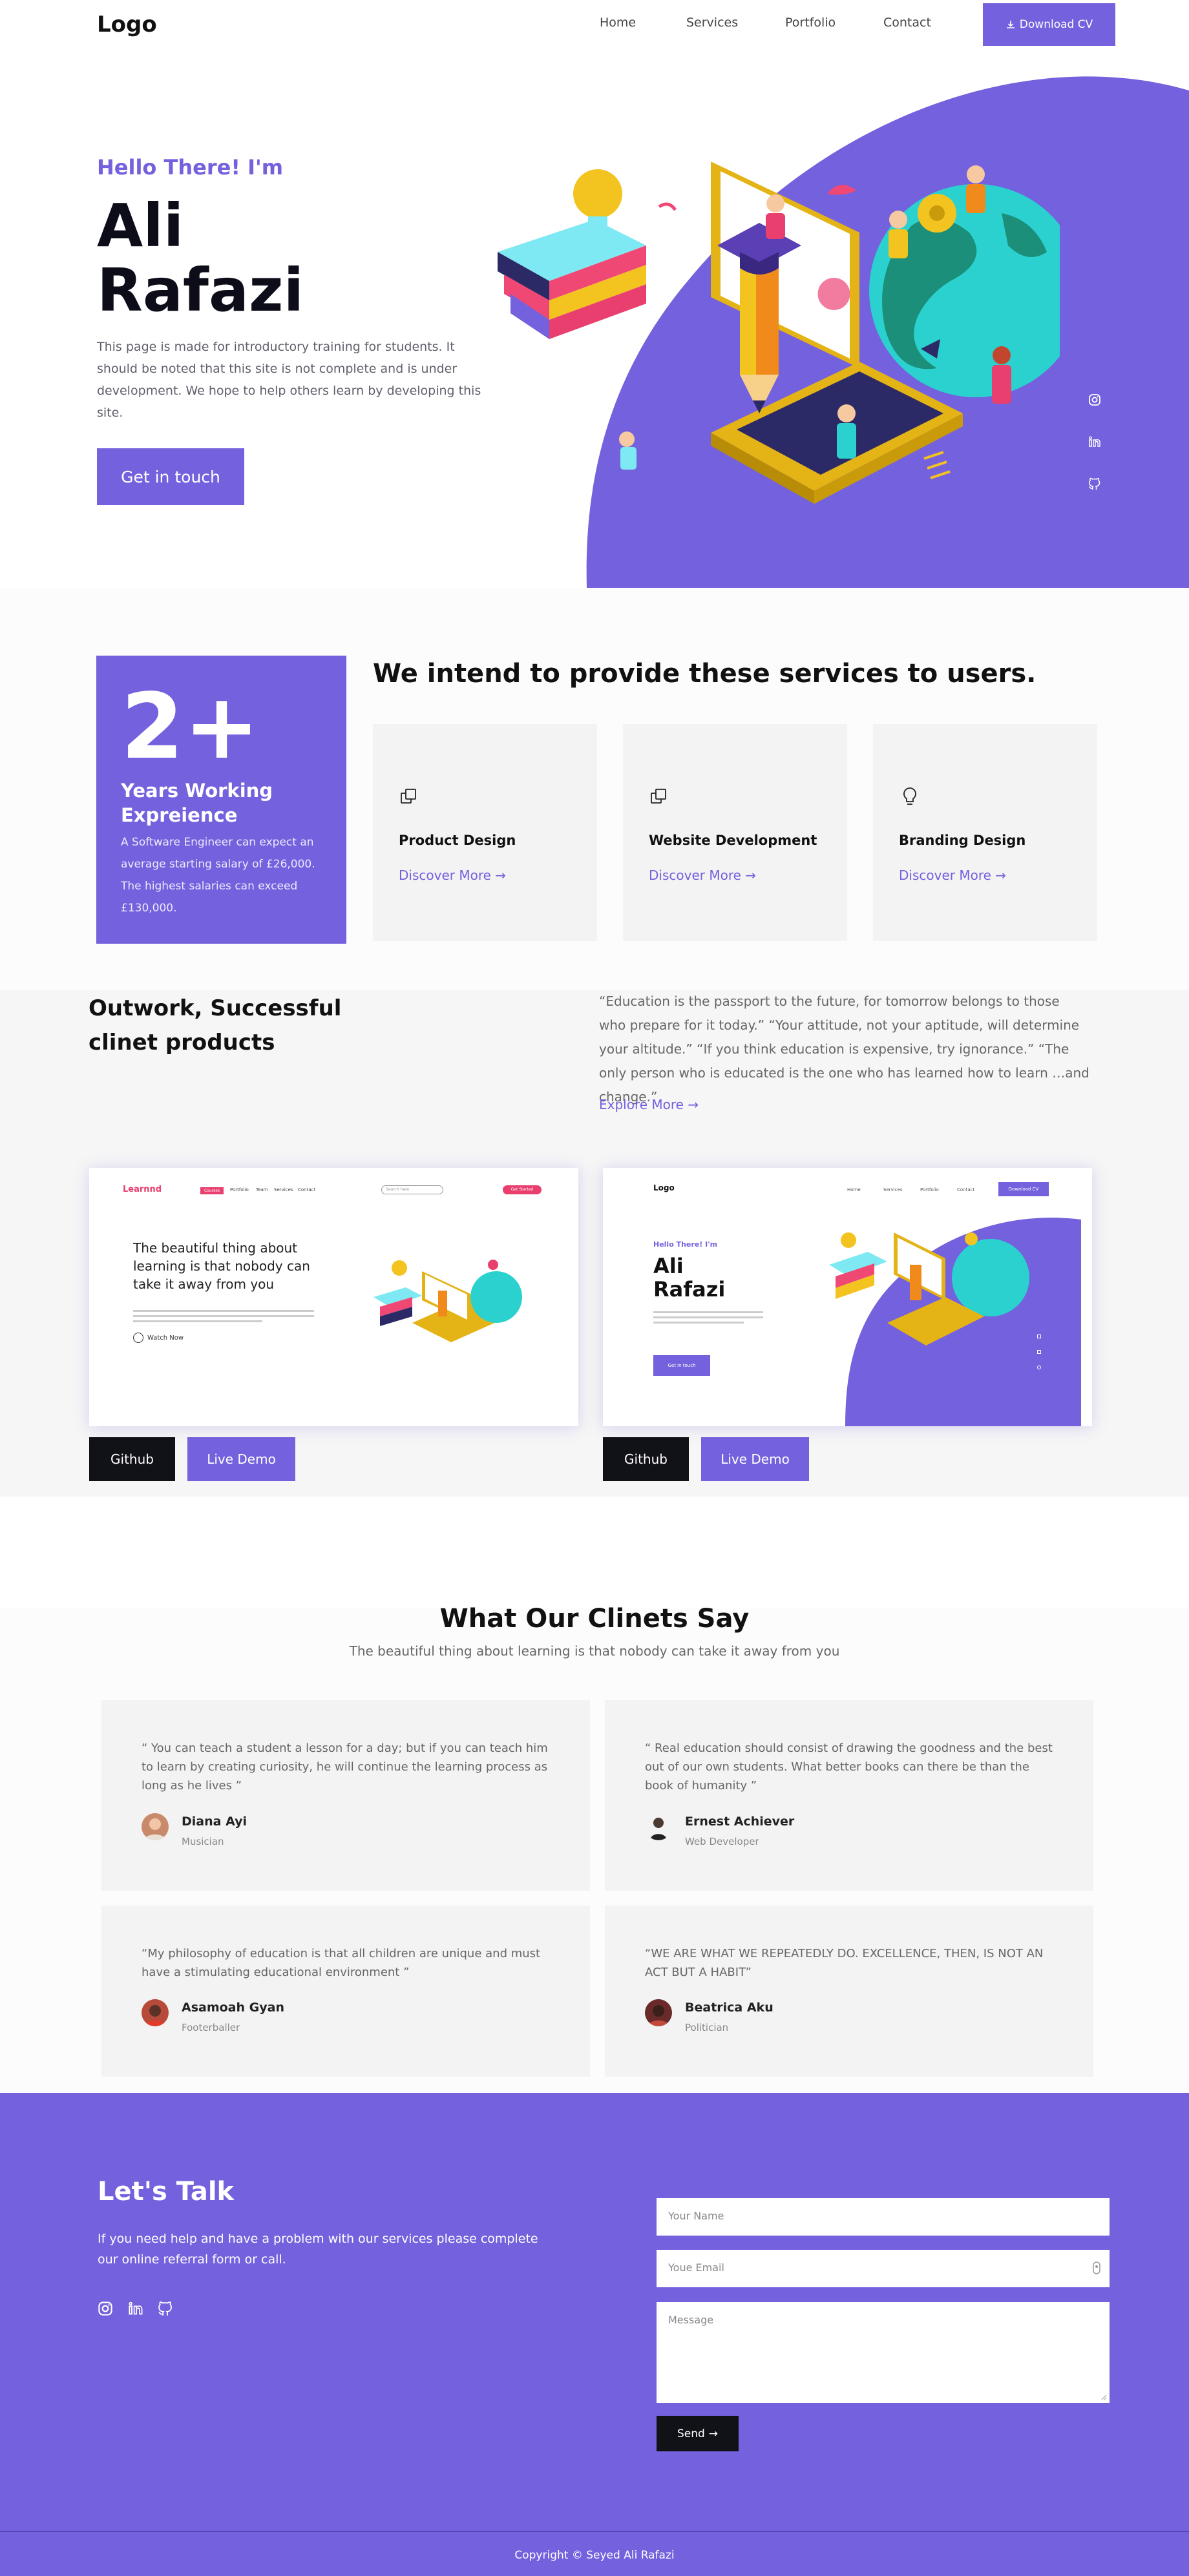  I want to click on message-field: Message, so click(883, 2352).